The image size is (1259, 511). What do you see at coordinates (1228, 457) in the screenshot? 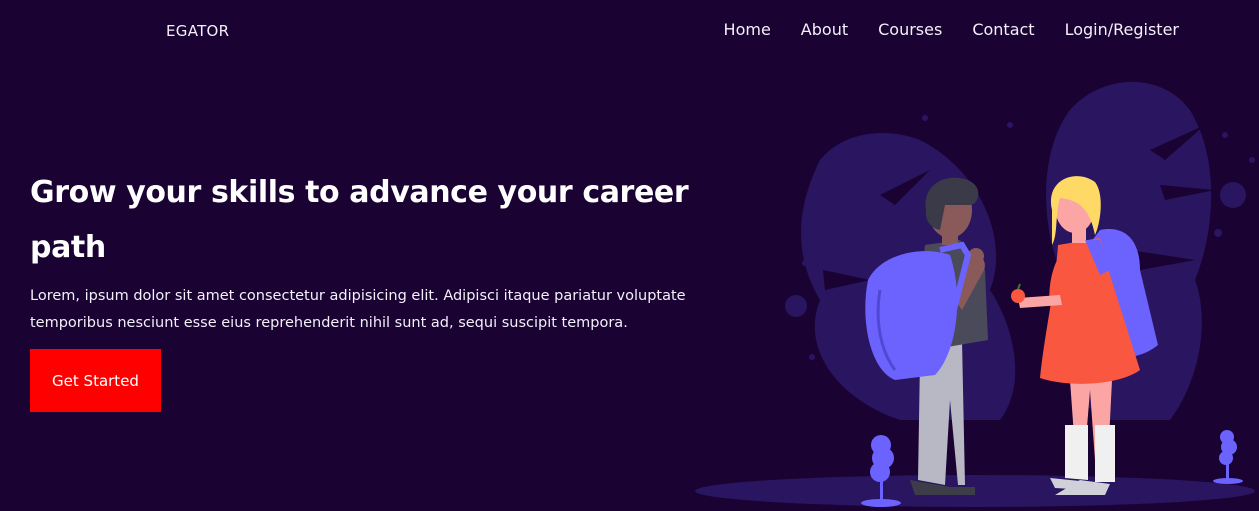
I see `plant-icon-right` at bounding box center [1228, 457].